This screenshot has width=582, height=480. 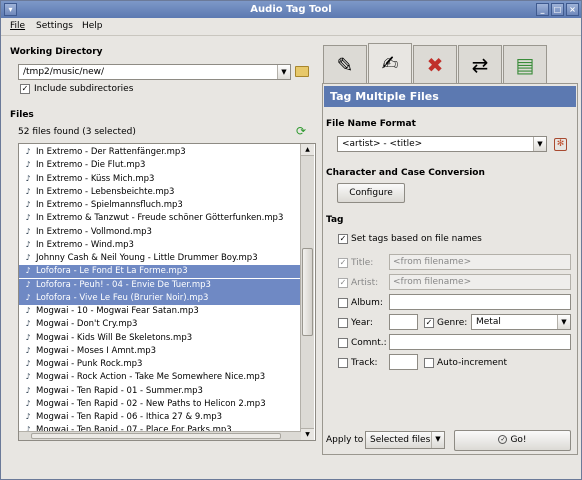 What do you see at coordinates (405, 173) in the screenshot?
I see `case-conversion-heading: Character and Case Conversion` at bounding box center [405, 173].